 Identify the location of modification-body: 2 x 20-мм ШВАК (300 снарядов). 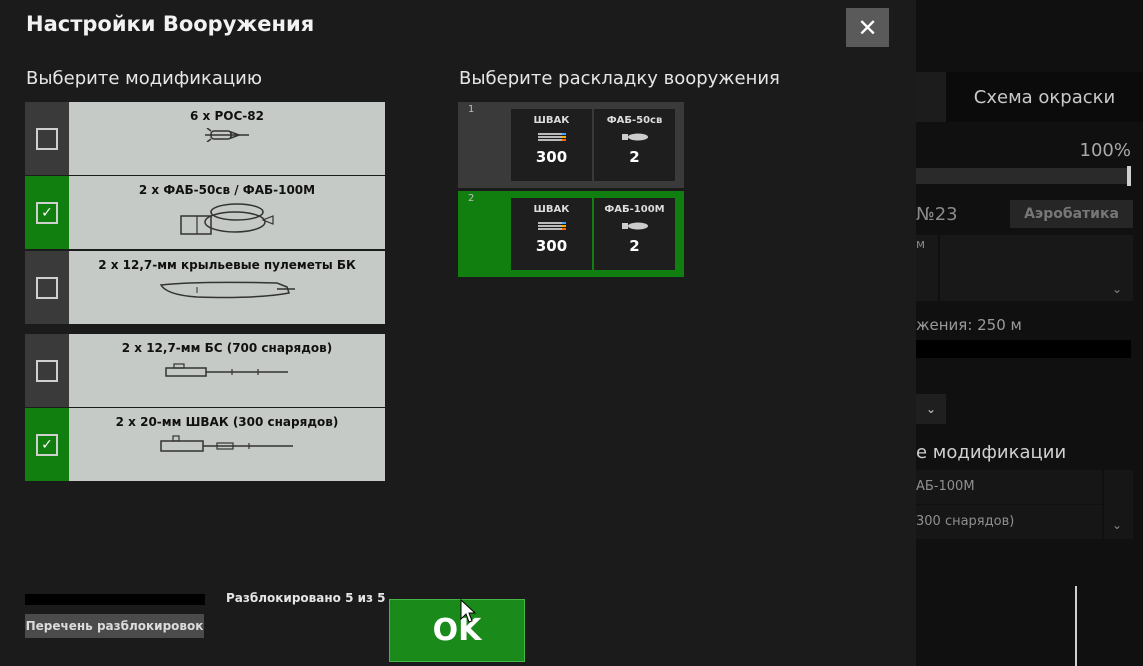
(227, 444).